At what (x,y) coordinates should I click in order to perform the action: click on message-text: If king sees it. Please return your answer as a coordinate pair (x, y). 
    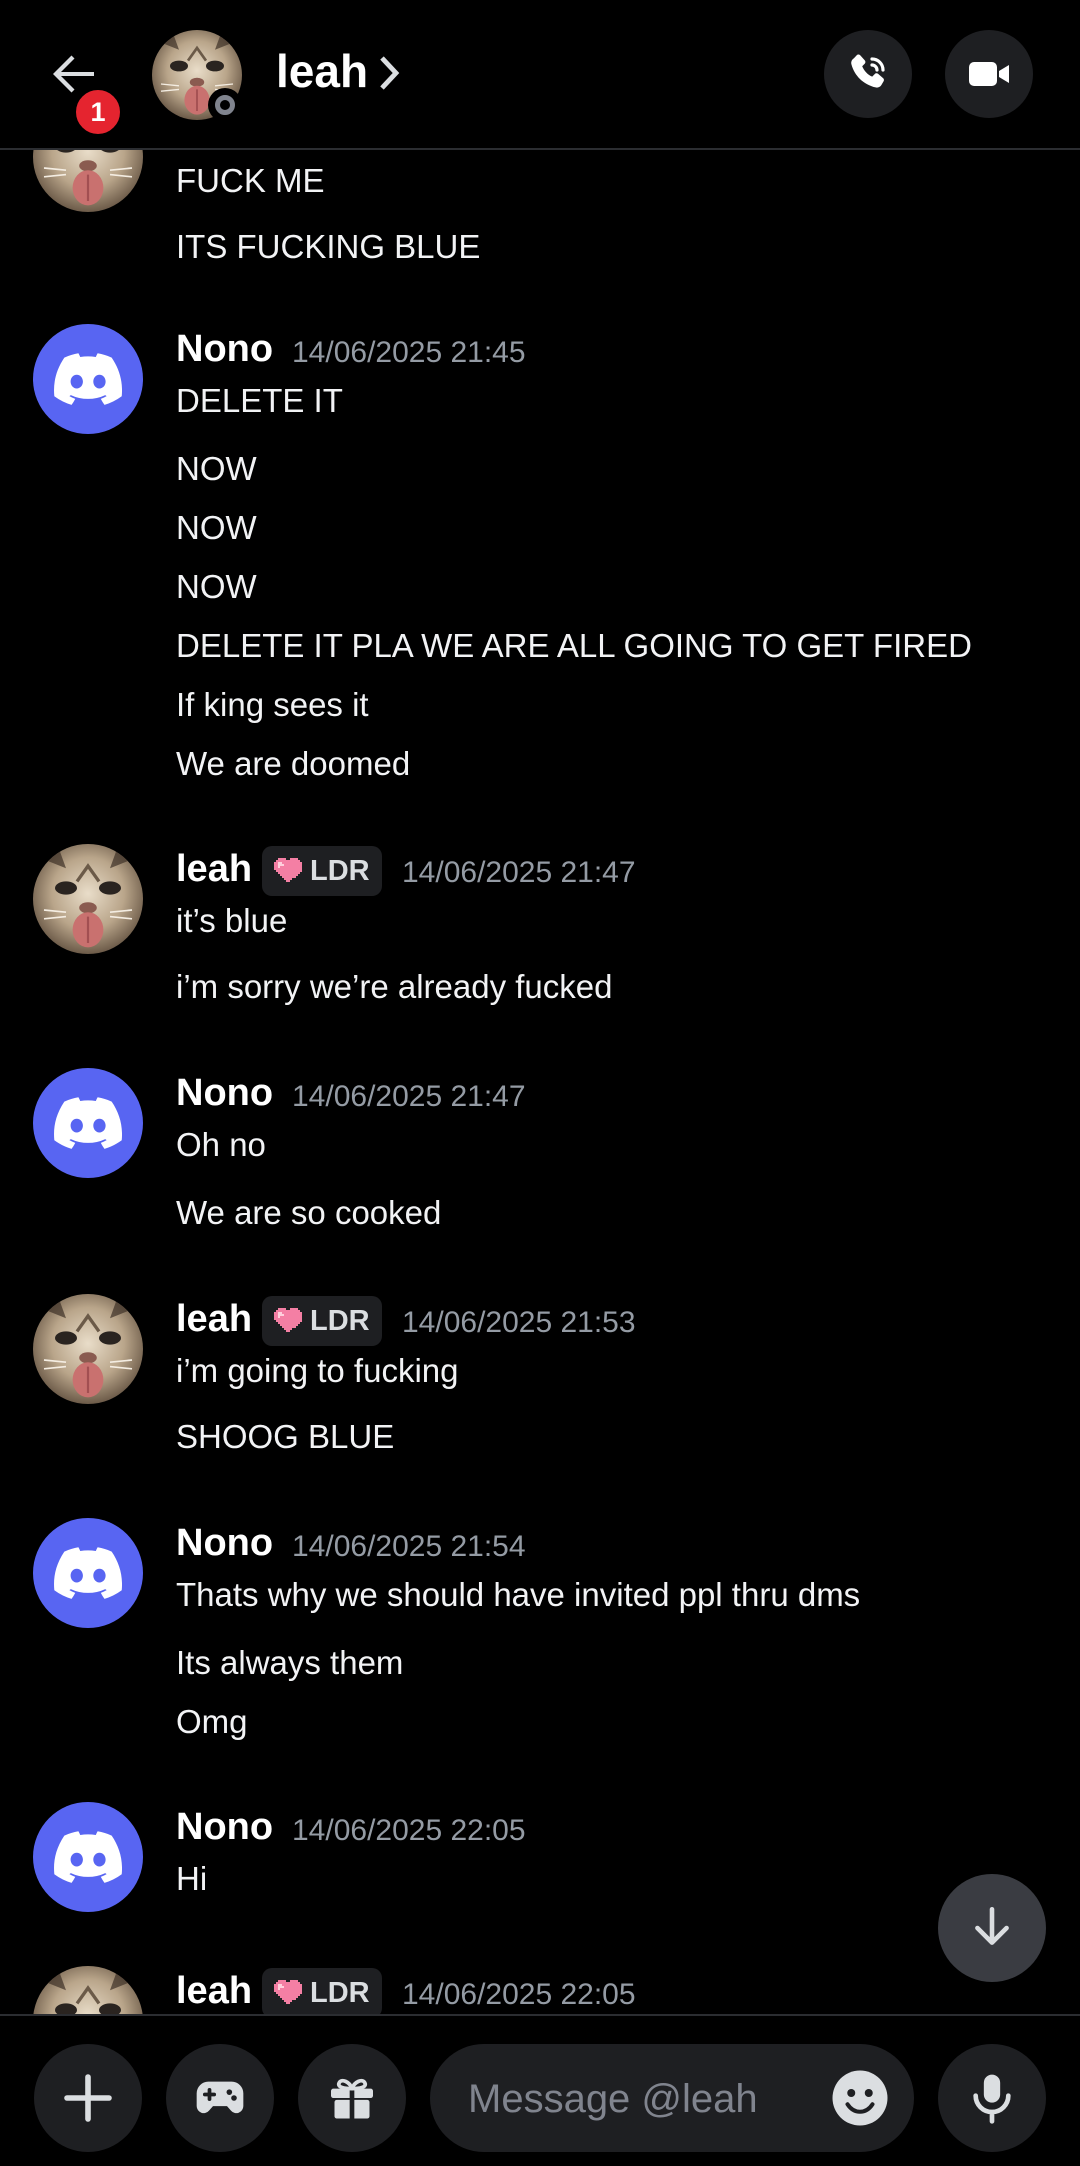
    Looking at the image, I should click on (272, 704).